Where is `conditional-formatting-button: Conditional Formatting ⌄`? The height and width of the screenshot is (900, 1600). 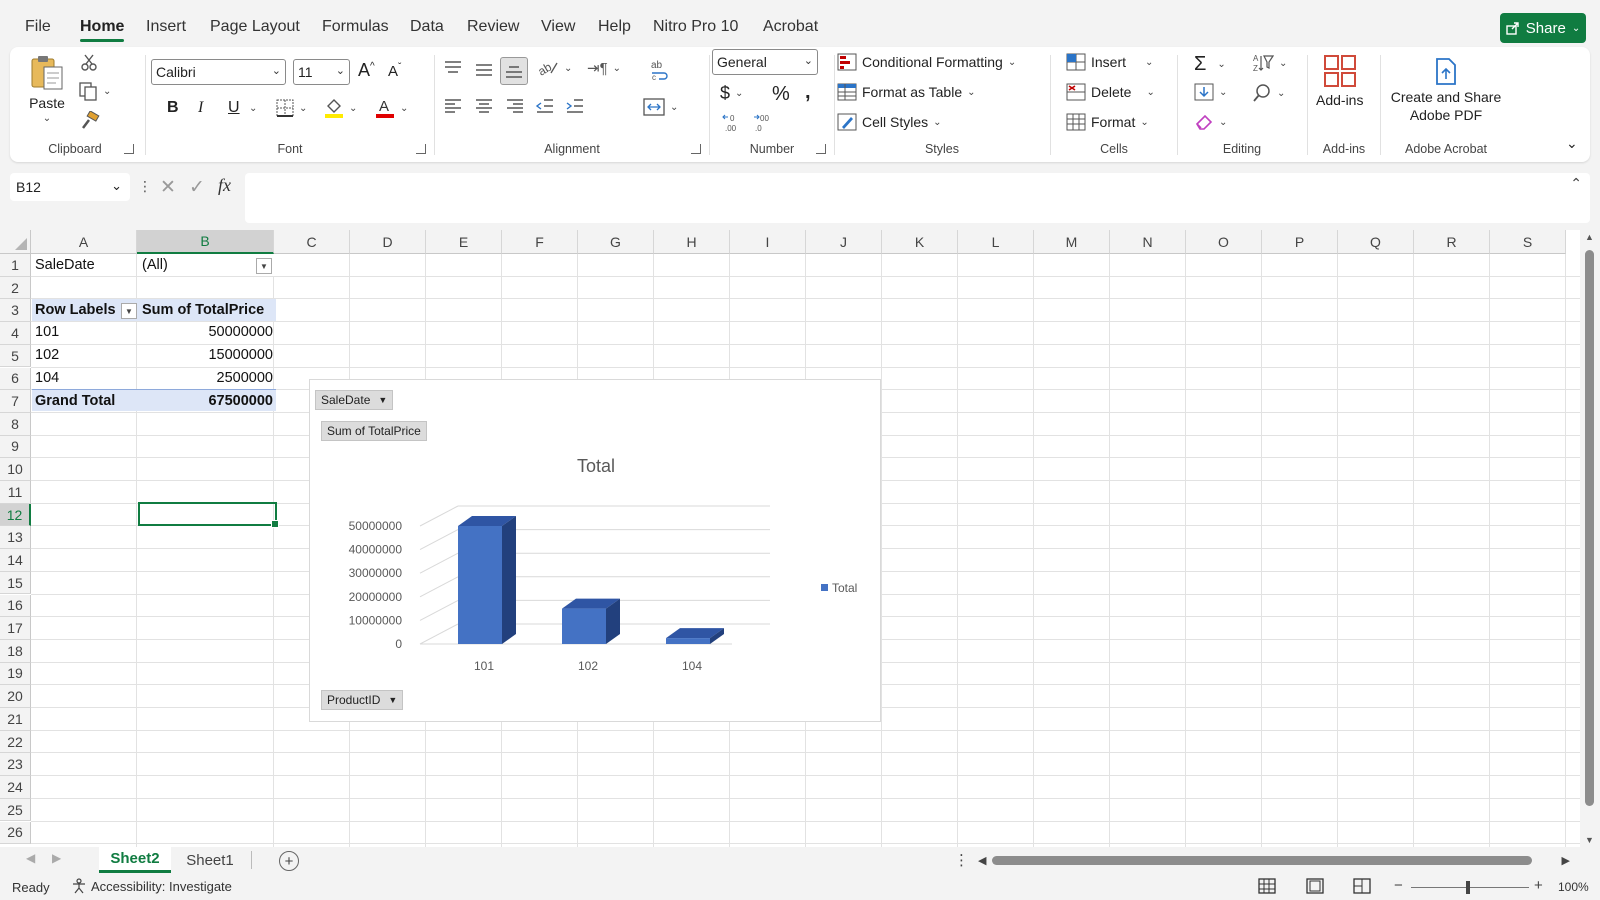 conditional-formatting-button: Conditional Formatting ⌄ is located at coordinates (926, 62).